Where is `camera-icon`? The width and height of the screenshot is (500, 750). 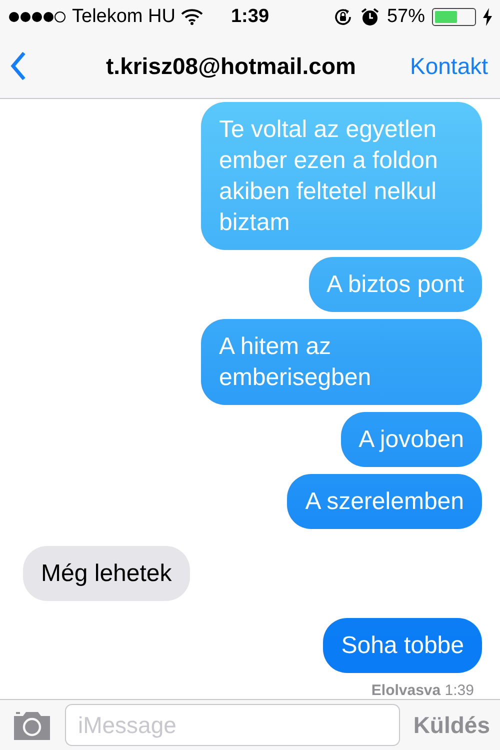
camera-icon is located at coordinates (32, 725).